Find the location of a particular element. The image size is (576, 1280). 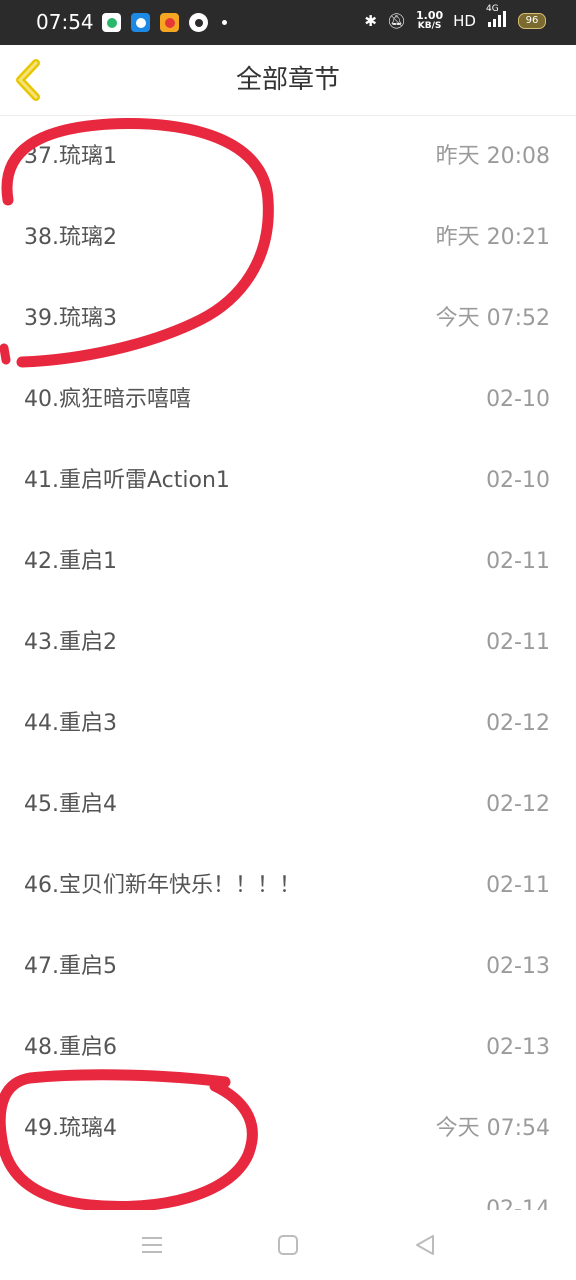

video-app-icon is located at coordinates (111, 22).